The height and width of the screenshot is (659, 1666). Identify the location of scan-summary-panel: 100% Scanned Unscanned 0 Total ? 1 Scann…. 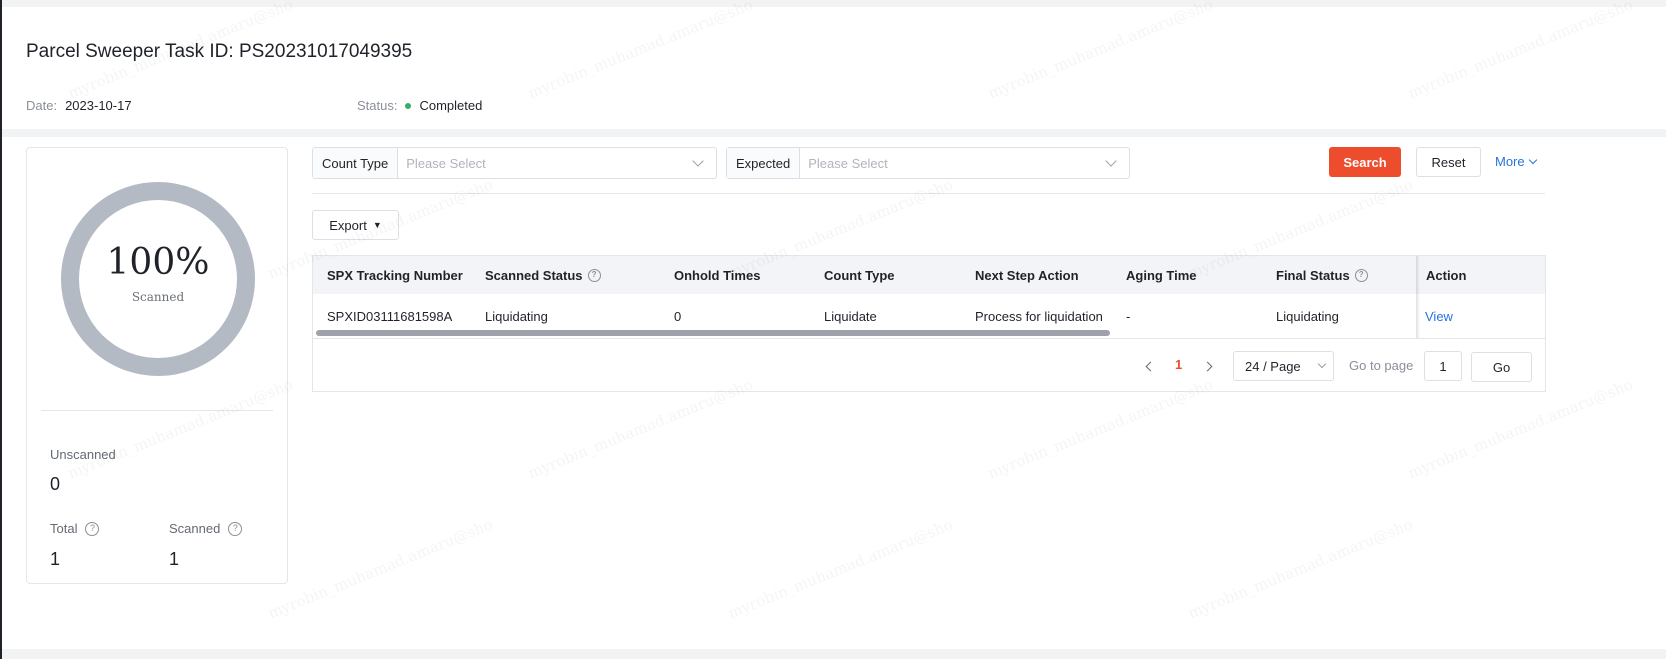
(157, 365).